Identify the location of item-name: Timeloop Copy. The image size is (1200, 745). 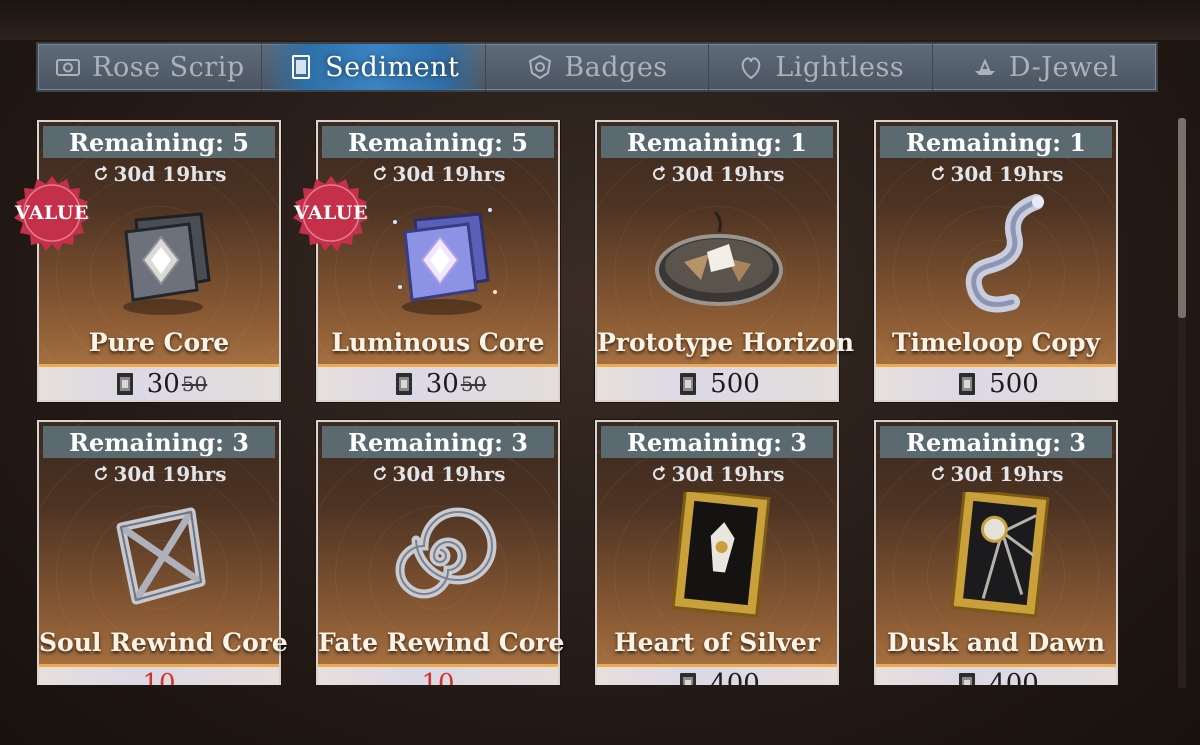
(996, 342).